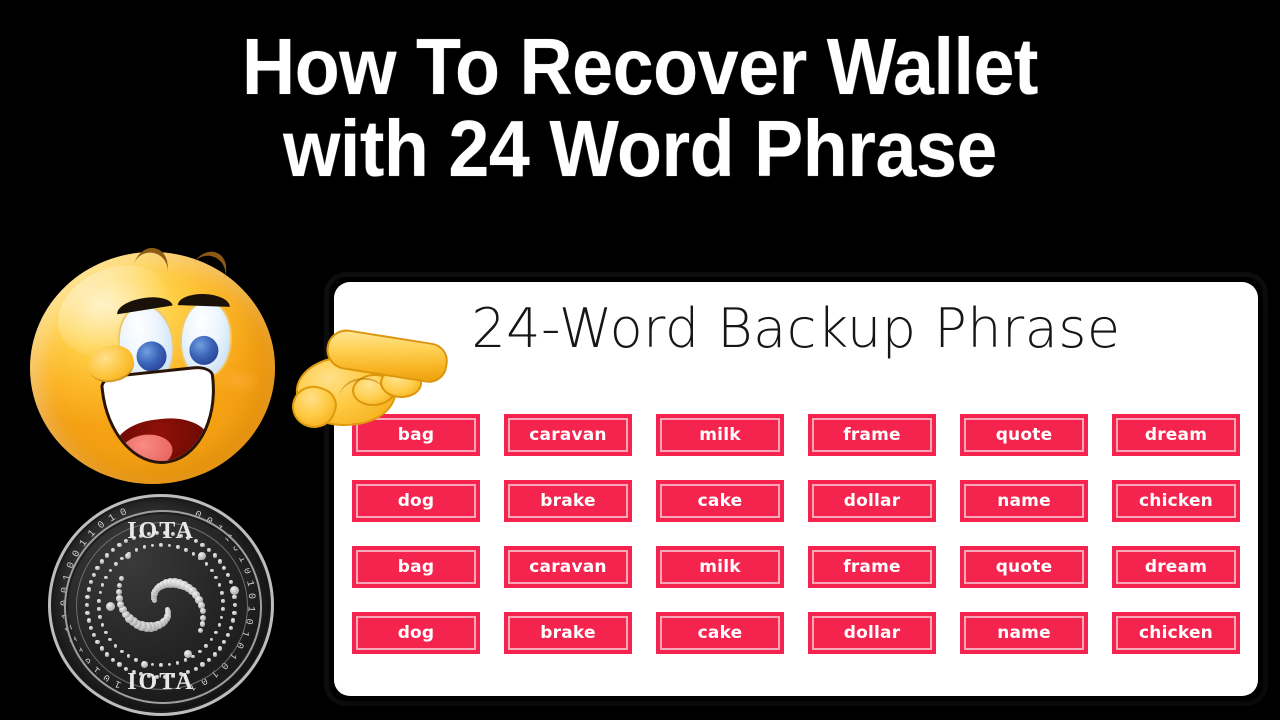 This screenshot has width=1280, height=720. Describe the element at coordinates (161, 682) in the screenshot. I see `coin-label-bottom: IOTA` at that location.